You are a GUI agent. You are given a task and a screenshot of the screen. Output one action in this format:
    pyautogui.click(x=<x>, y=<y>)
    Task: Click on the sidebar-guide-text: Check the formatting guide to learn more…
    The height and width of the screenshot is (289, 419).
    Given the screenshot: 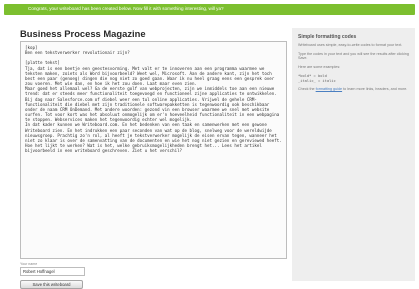 What is the action you would take?
    pyautogui.click(x=353, y=89)
    